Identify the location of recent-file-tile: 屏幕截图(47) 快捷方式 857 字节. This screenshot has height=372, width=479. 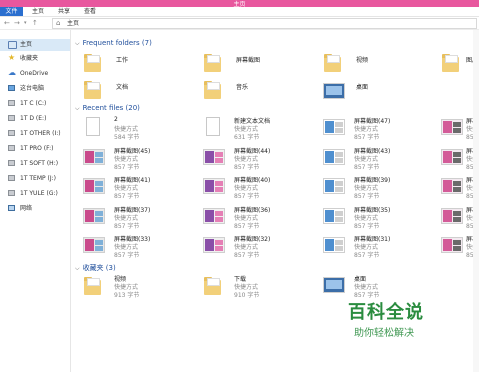
(376, 130).